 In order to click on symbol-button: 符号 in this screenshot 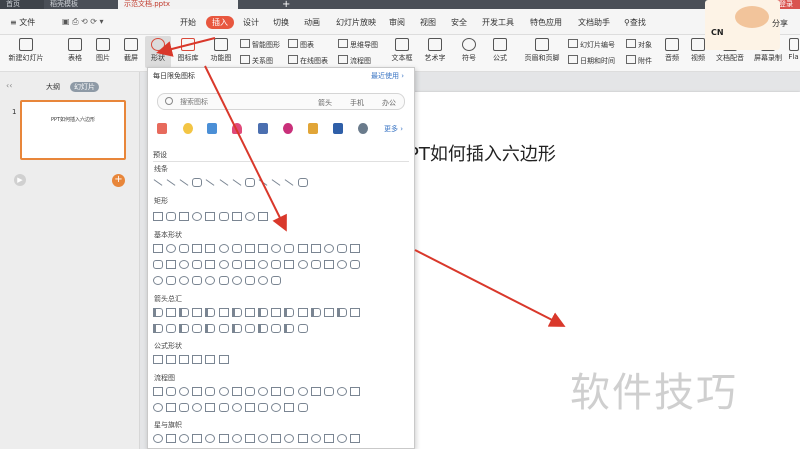, I will do `click(469, 50)`.